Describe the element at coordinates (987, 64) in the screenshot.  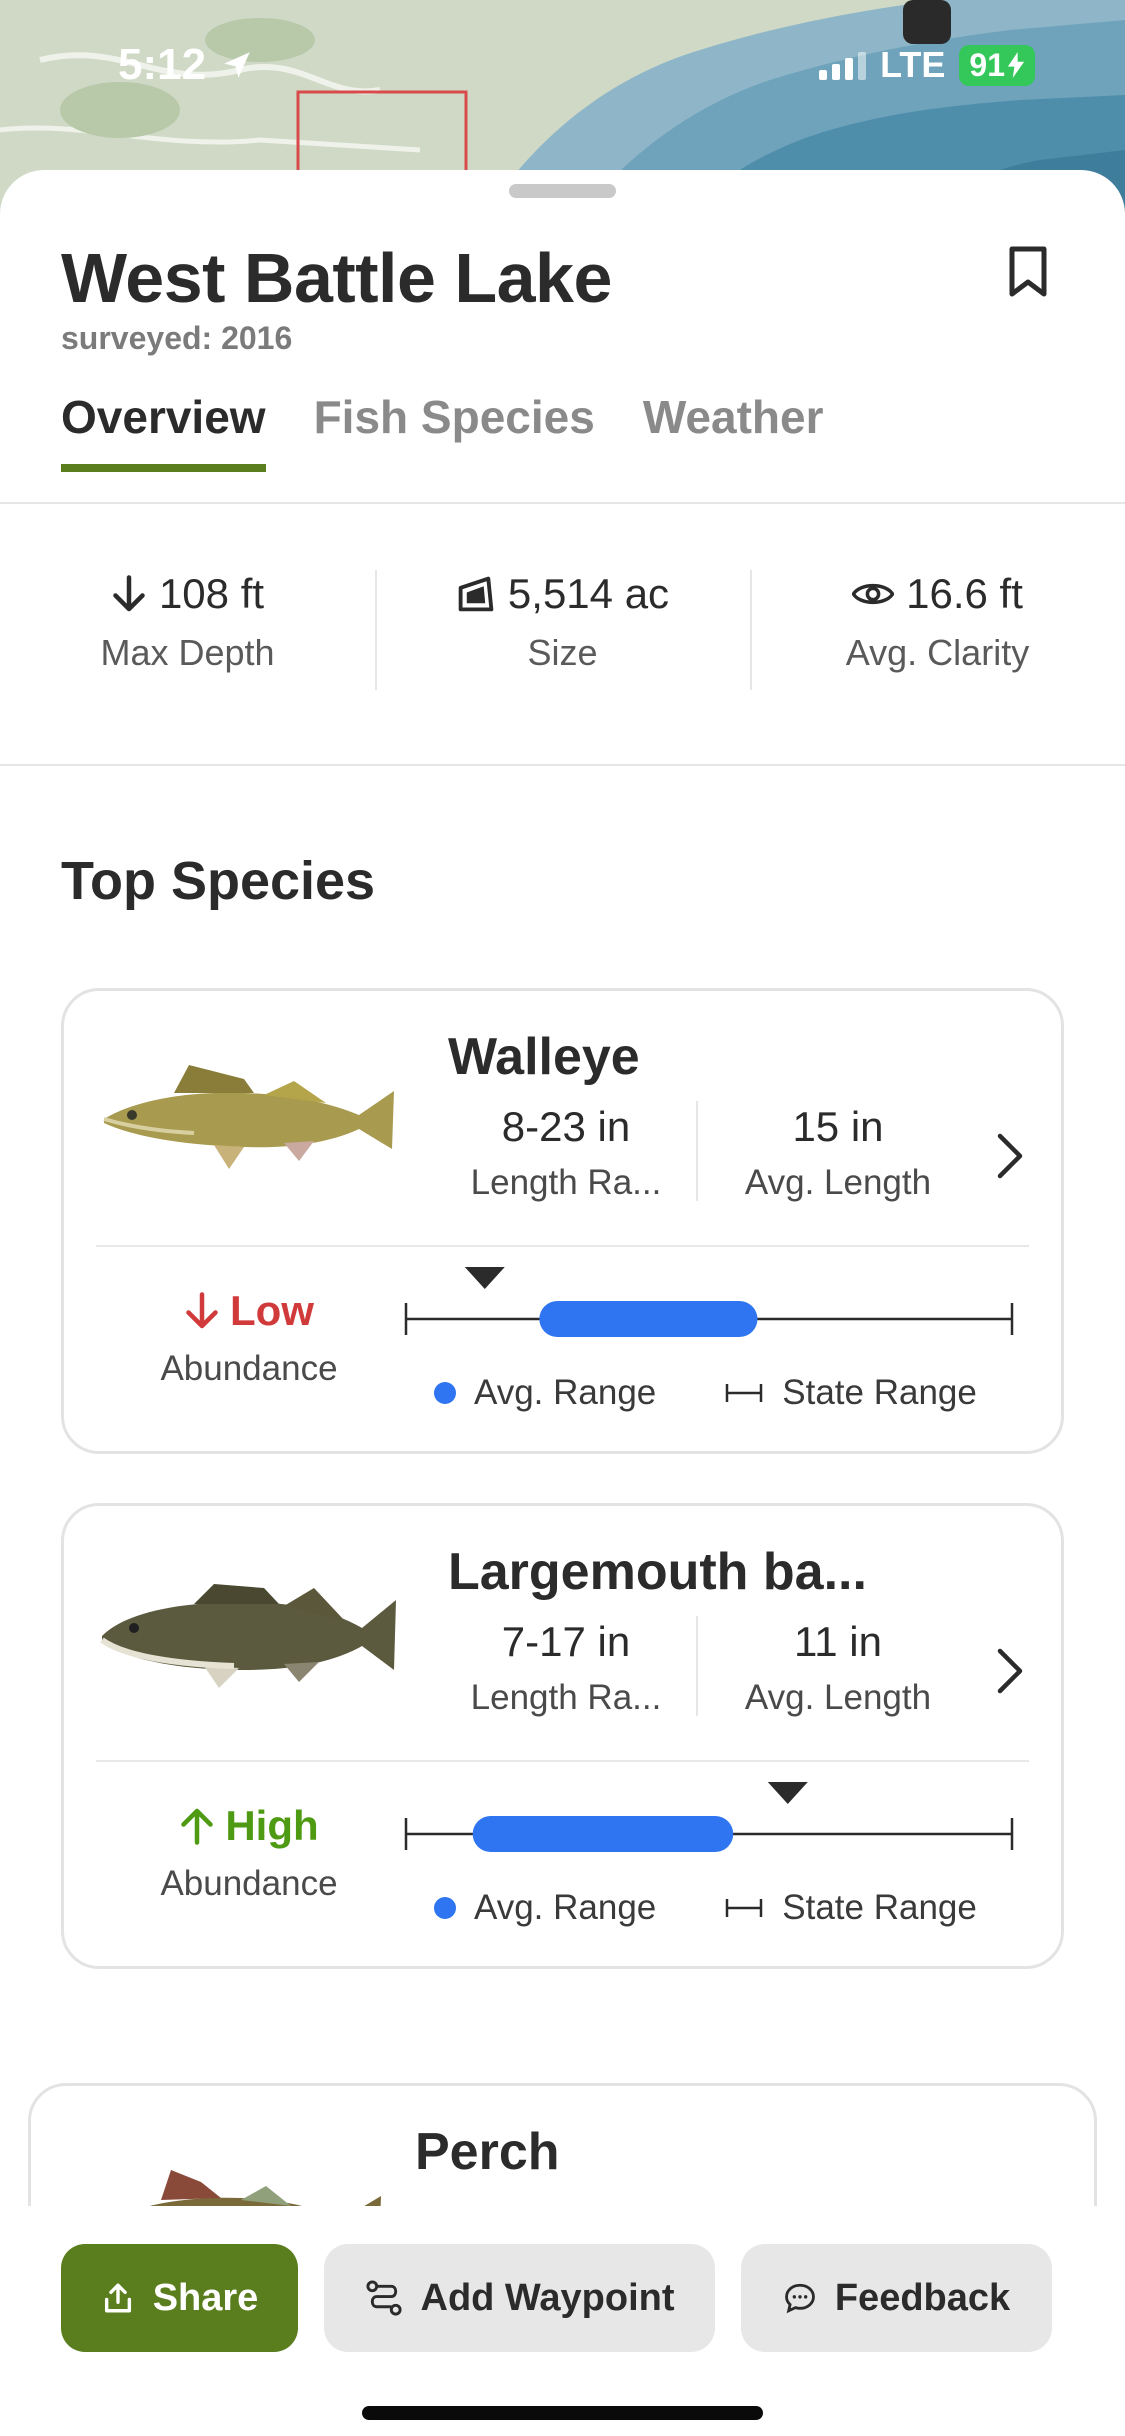
I see `battery-level: 91` at that location.